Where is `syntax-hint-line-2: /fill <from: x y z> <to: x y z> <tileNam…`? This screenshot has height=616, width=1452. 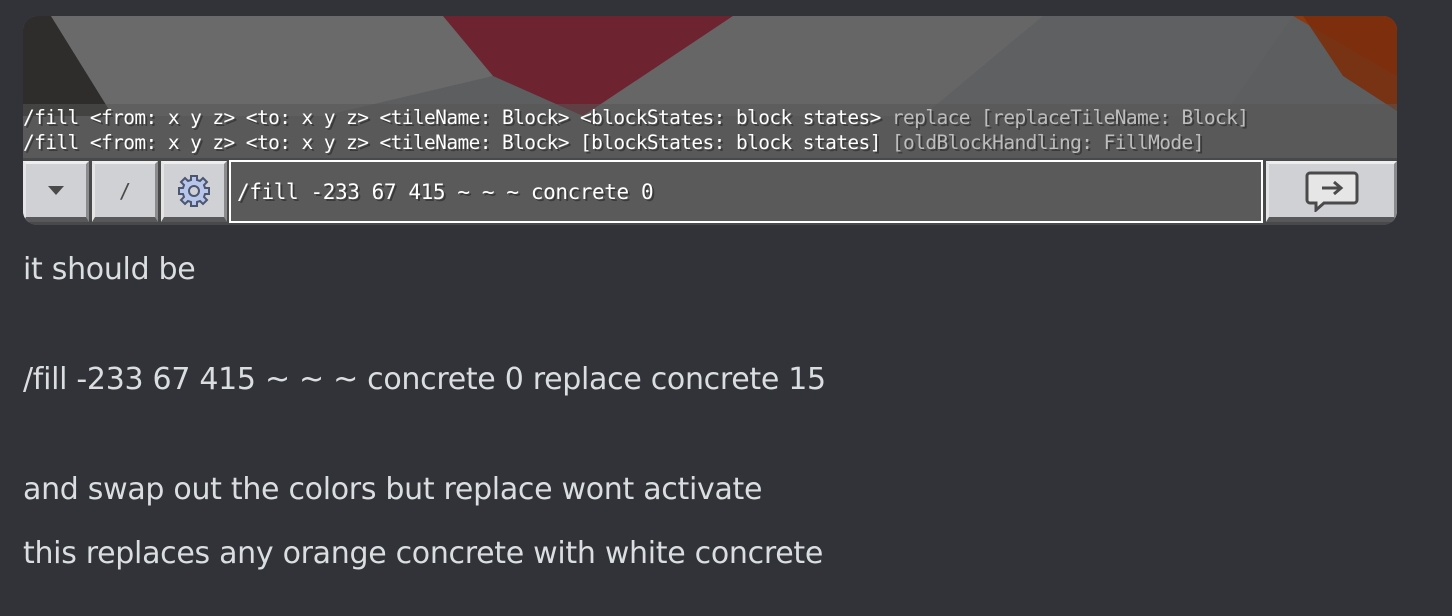
syntax-hint-line-2: /fill <from: x y z> <to: x y z> <tileNam… is located at coordinates (613, 143).